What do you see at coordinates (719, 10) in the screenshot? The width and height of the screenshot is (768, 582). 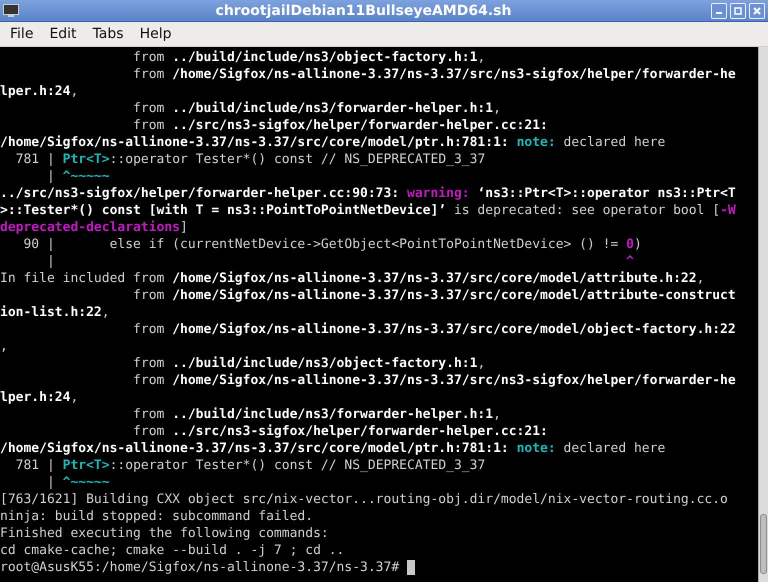 I see `minimize-button` at bounding box center [719, 10].